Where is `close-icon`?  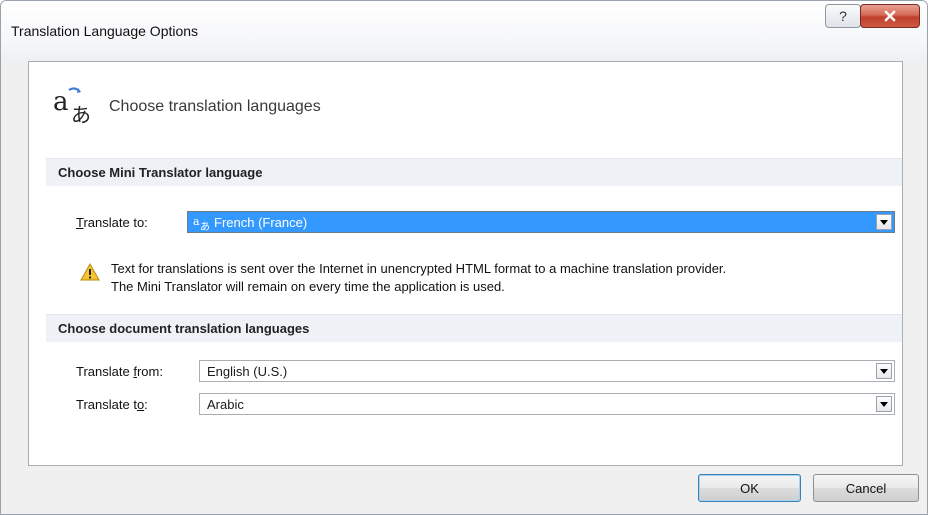 close-icon is located at coordinates (890, 16).